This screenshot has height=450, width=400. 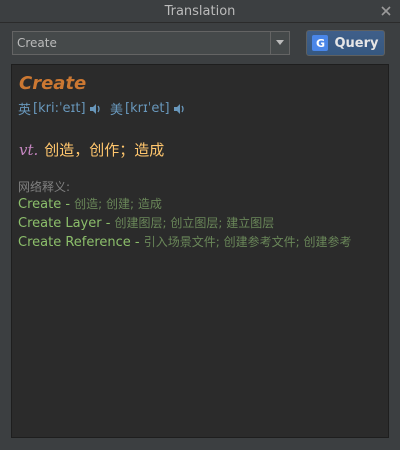 I want to click on combobox-value: Create, so click(x=141, y=43).